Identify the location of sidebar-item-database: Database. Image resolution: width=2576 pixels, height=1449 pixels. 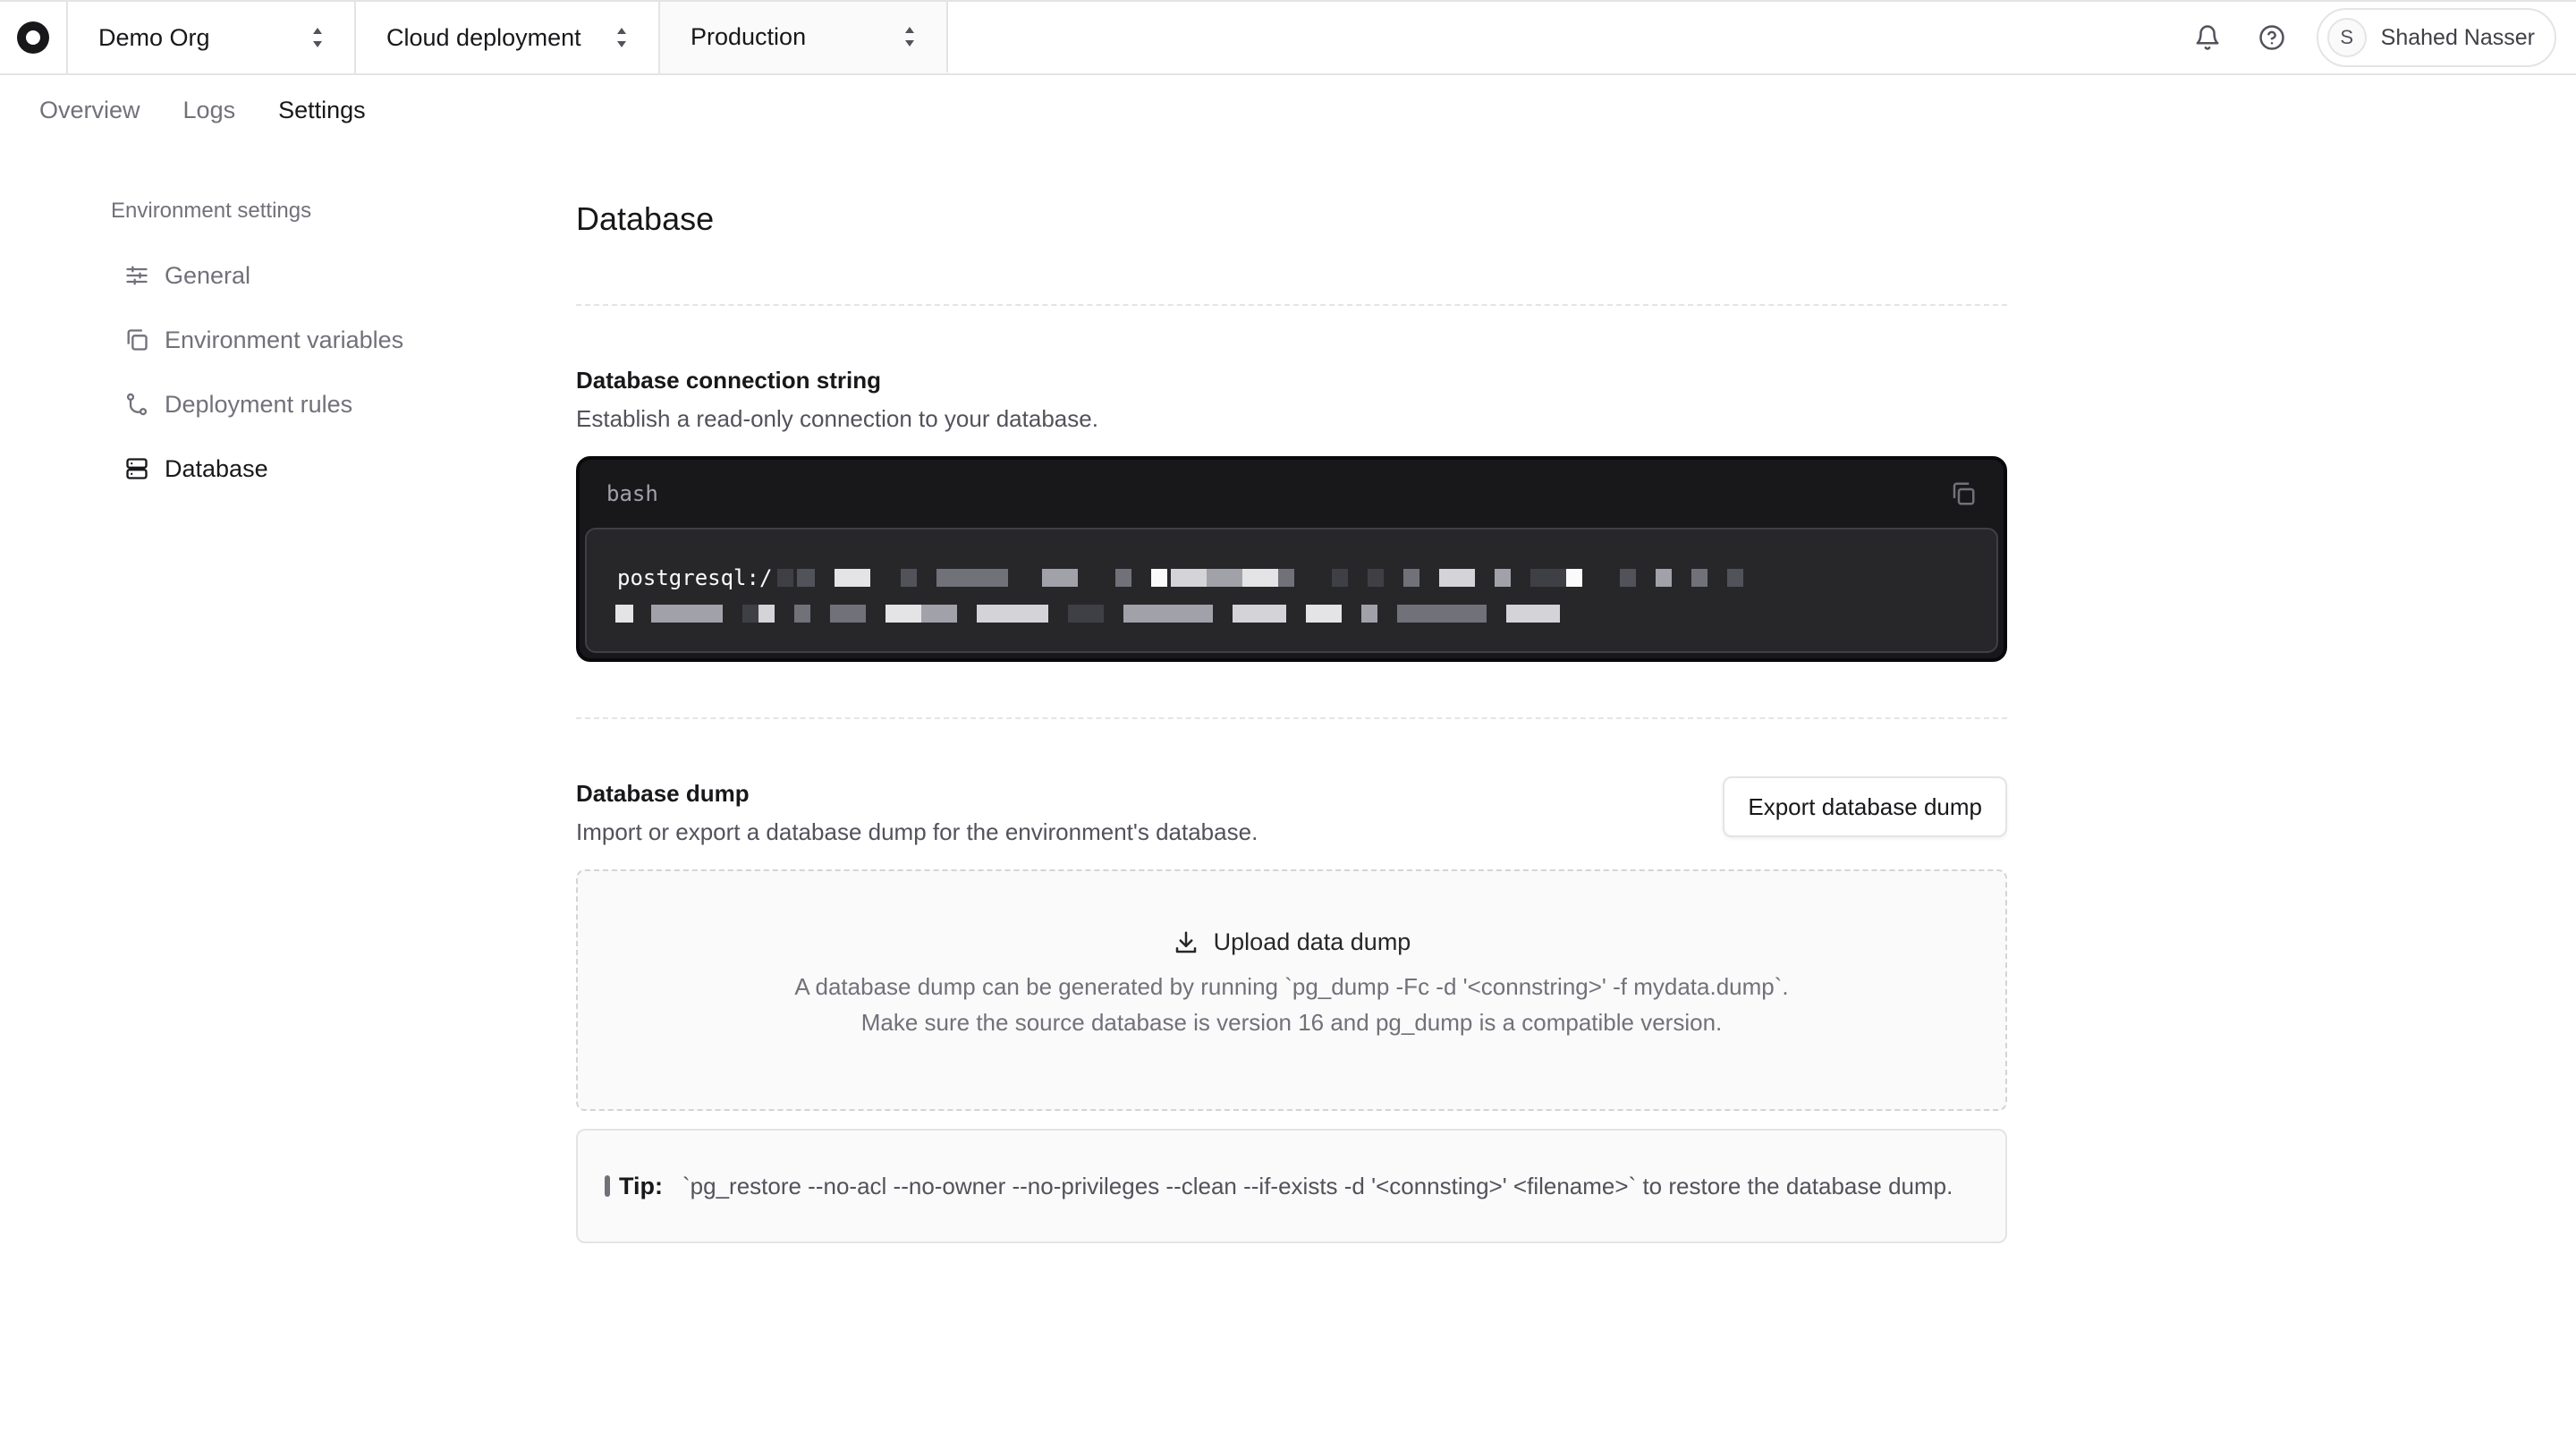
(299, 468).